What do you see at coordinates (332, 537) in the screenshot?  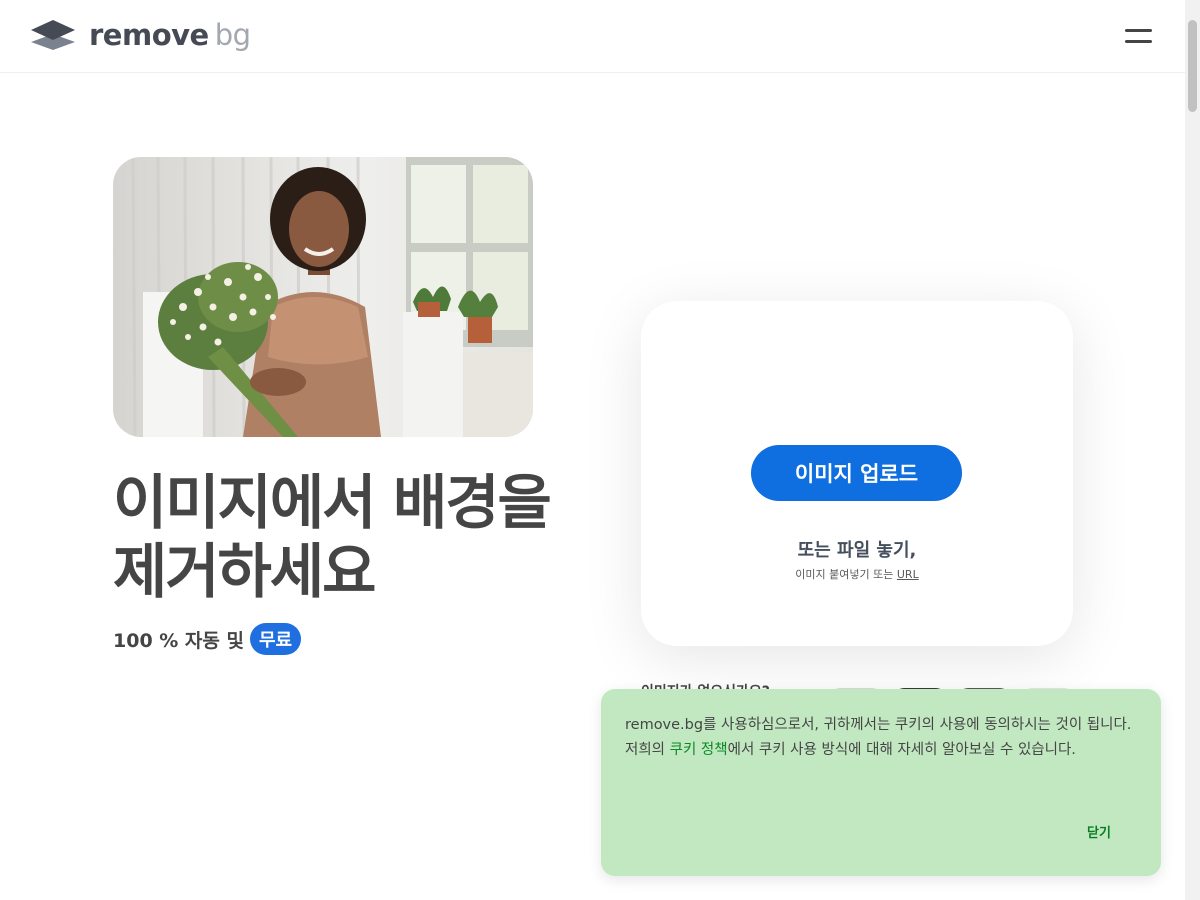 I see `page-headline: 이미지에서 배경을 제거하세요` at bounding box center [332, 537].